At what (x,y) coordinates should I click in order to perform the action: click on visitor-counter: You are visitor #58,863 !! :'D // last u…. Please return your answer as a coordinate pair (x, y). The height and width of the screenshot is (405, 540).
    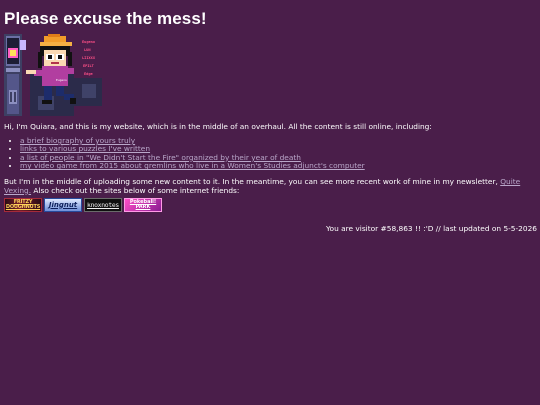
    Looking at the image, I should click on (270, 228).